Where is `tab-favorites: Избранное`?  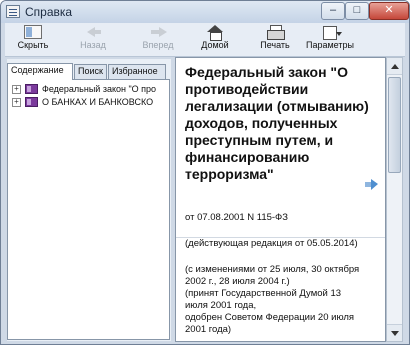
tab-favorites: Избранное is located at coordinates (137, 71).